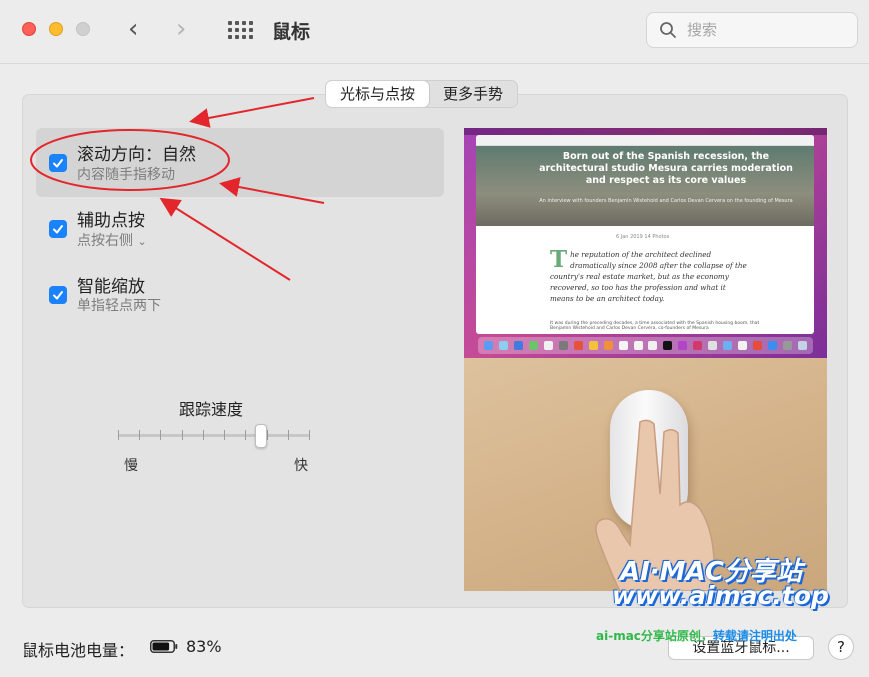  I want to click on tab-point-and-click: 光标与点按, so click(378, 94).